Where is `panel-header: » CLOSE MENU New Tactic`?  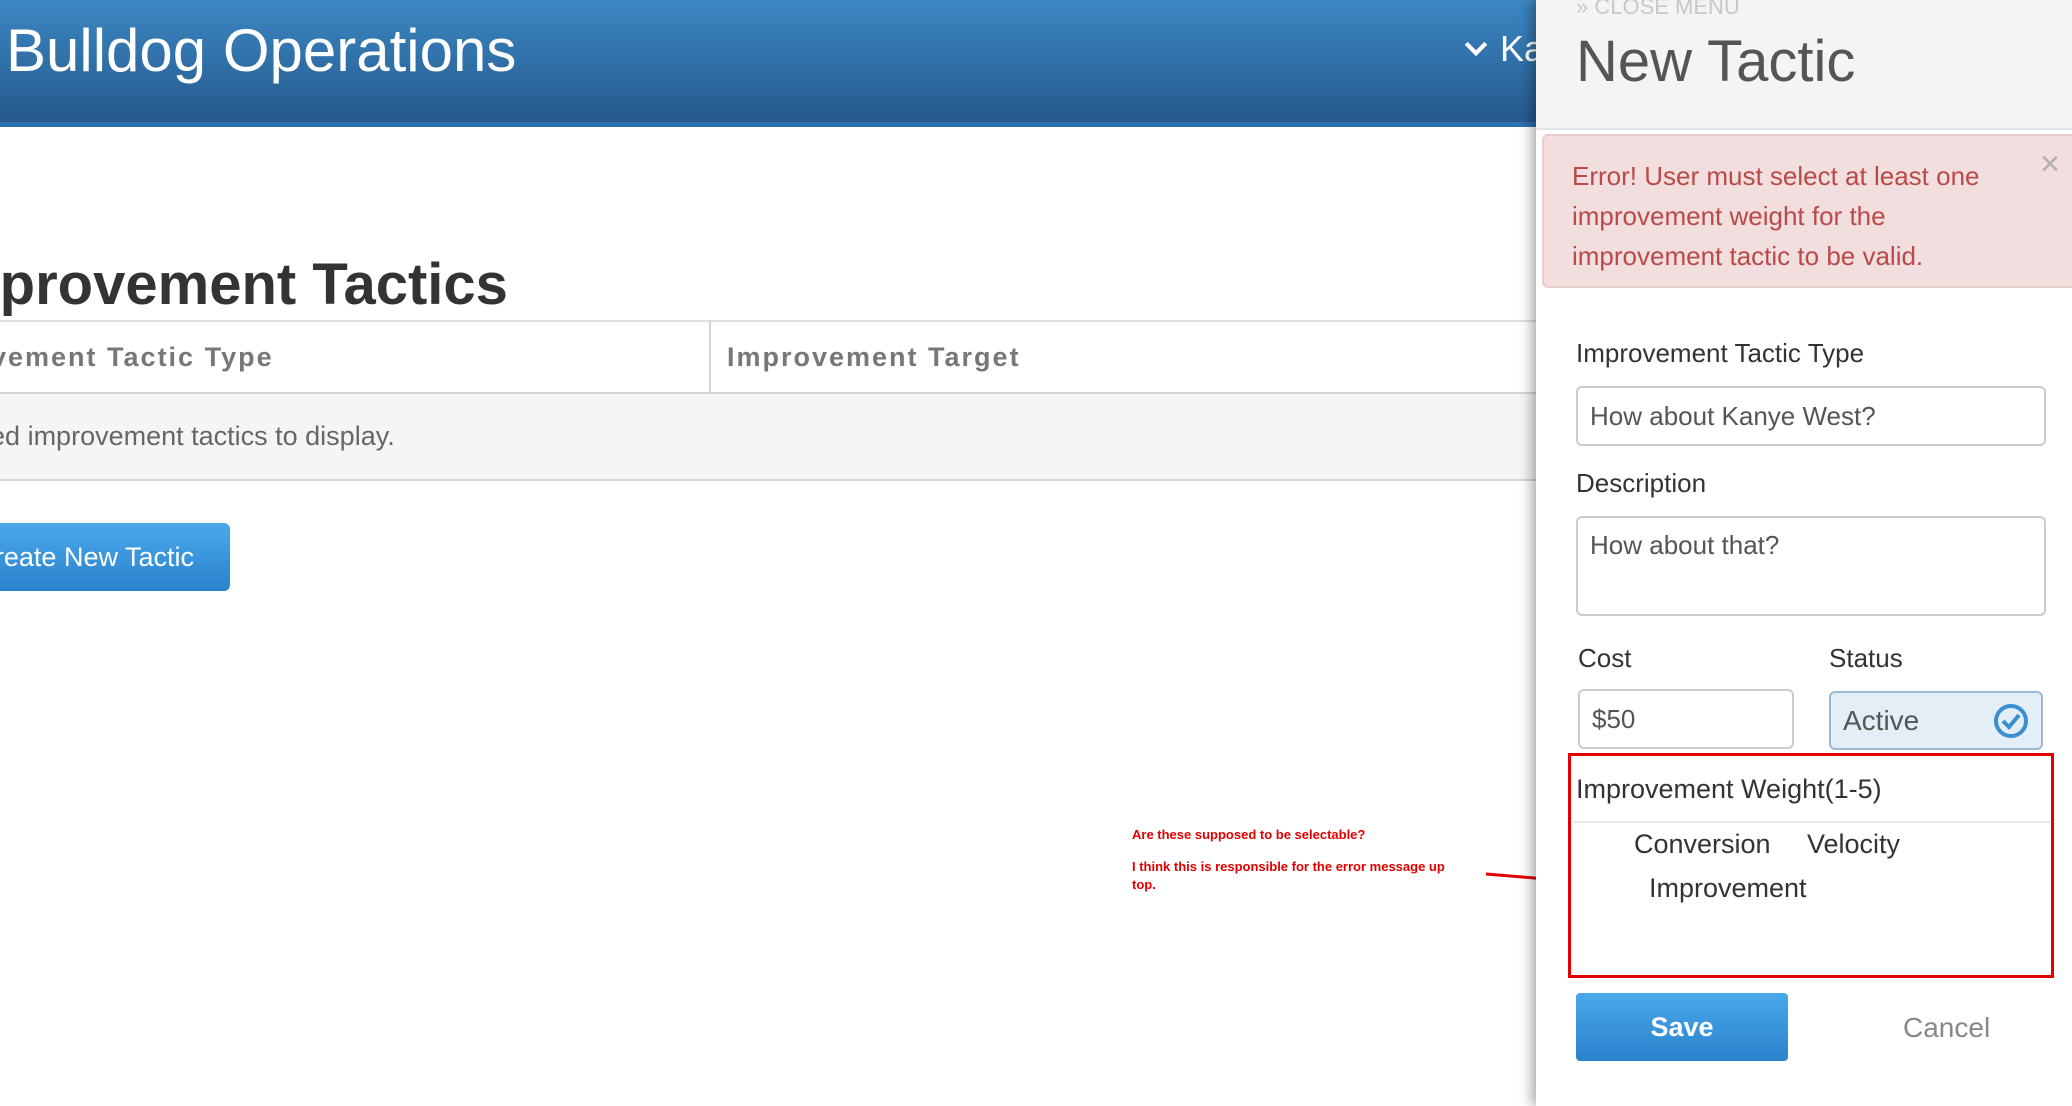
panel-header: » CLOSE MENU New Tactic is located at coordinates (1804, 65).